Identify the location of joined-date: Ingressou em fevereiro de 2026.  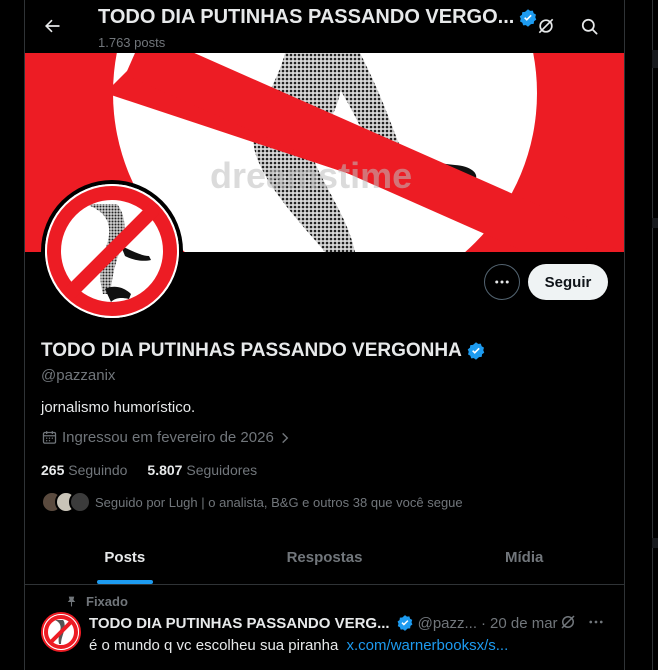
(166, 437).